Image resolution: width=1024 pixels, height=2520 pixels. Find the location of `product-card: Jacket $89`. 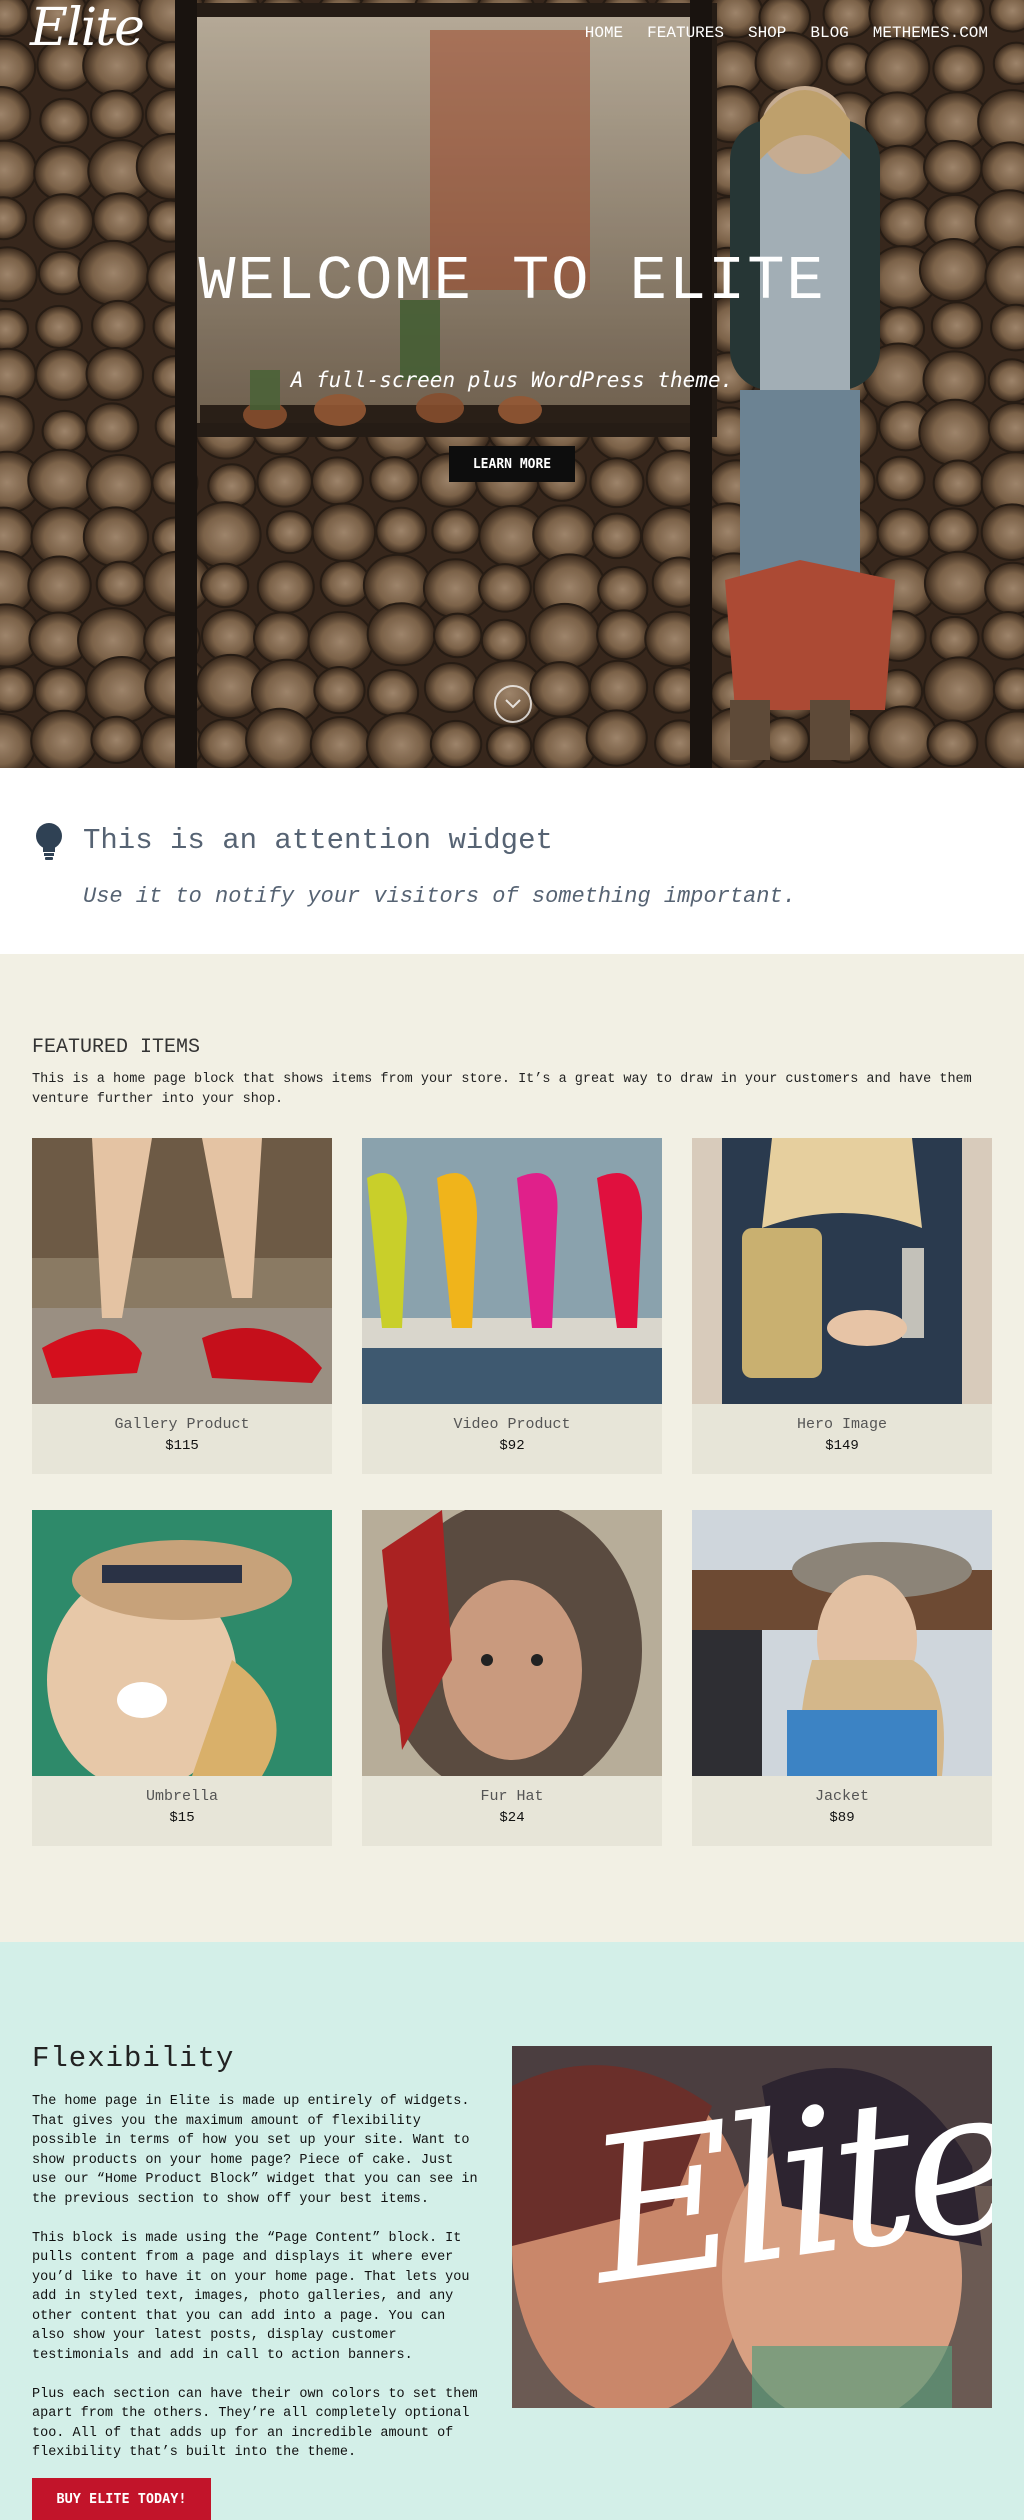

product-card: Jacket $89 is located at coordinates (842, 1678).